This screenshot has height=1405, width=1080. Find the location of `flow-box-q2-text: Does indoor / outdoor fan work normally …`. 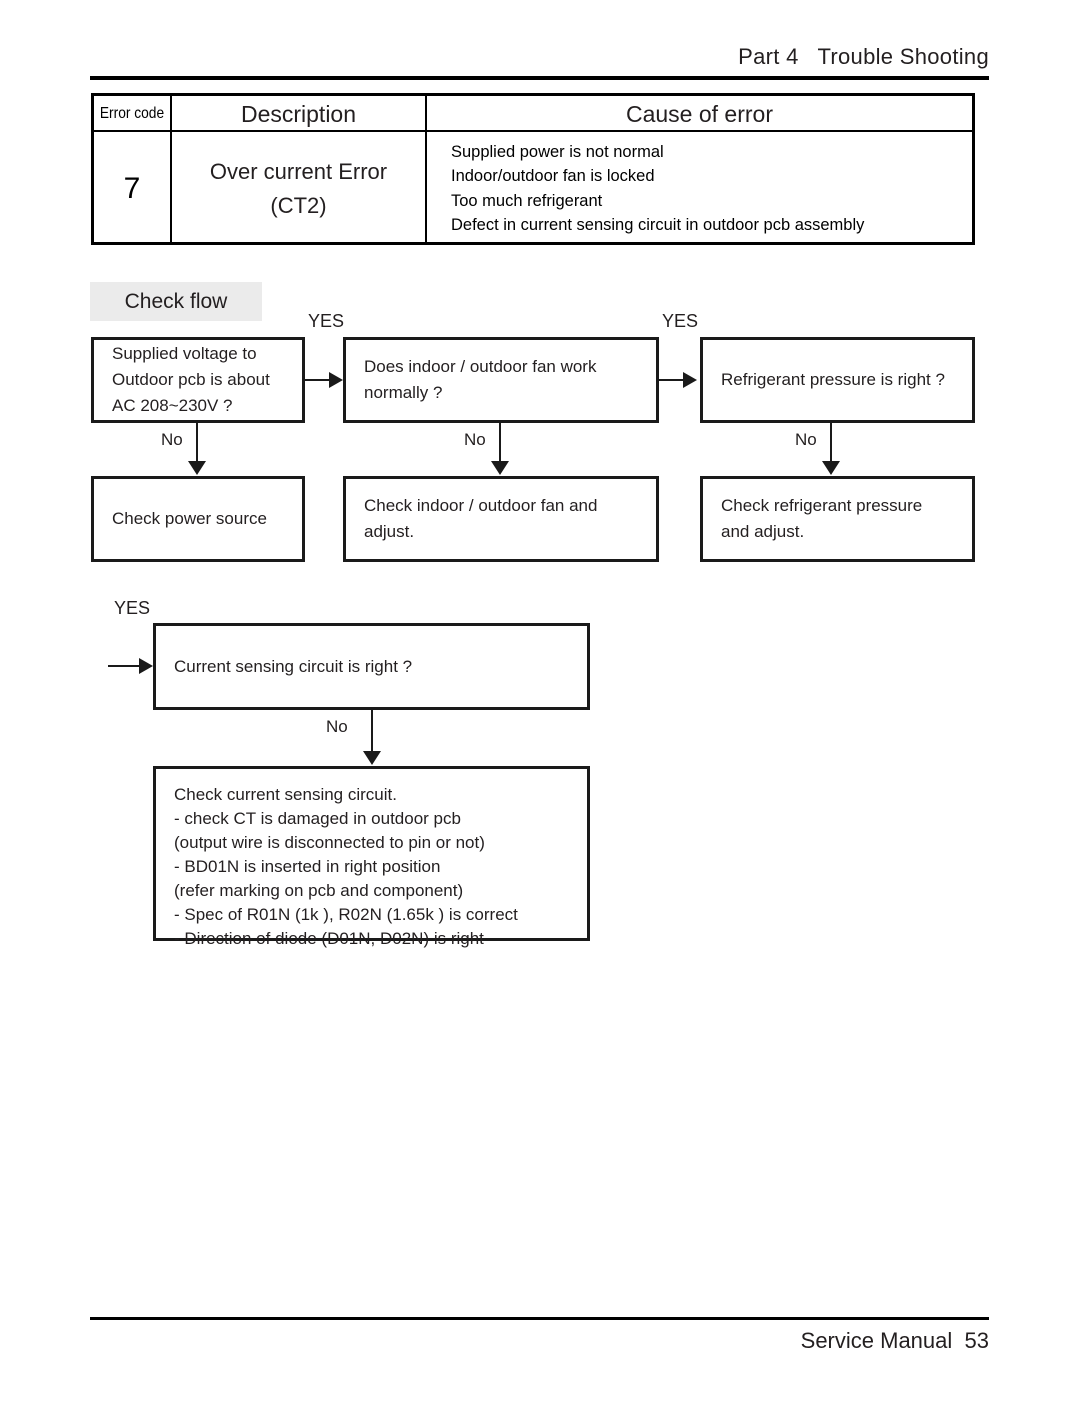

flow-box-q2-text: Does indoor / outdoor fan work normally … is located at coordinates (480, 379).